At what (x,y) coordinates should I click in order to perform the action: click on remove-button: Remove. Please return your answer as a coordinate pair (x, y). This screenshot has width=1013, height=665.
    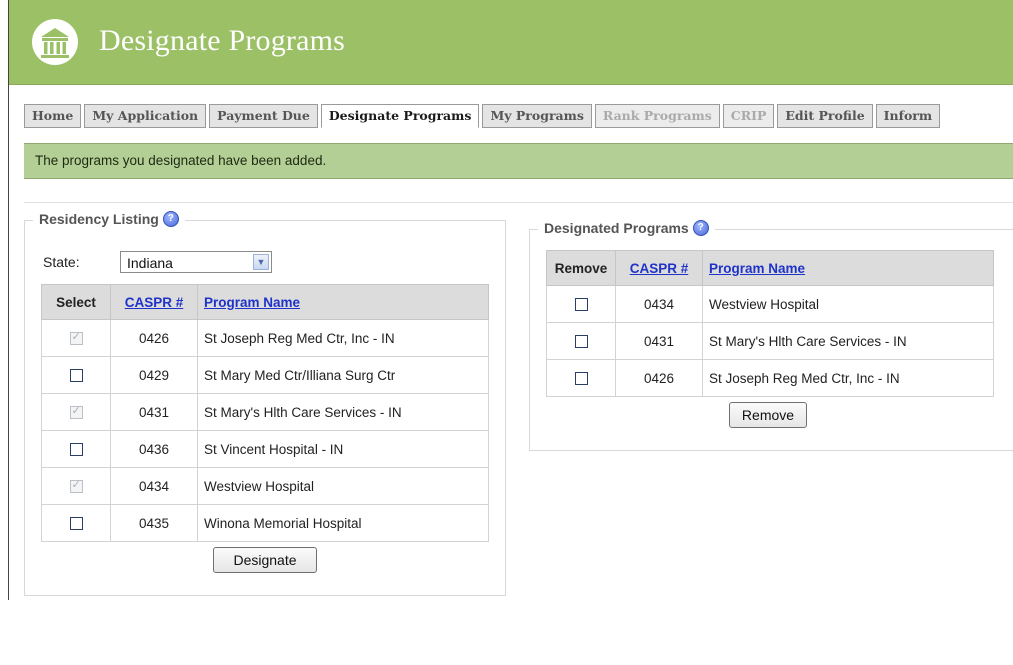
    Looking at the image, I should click on (768, 415).